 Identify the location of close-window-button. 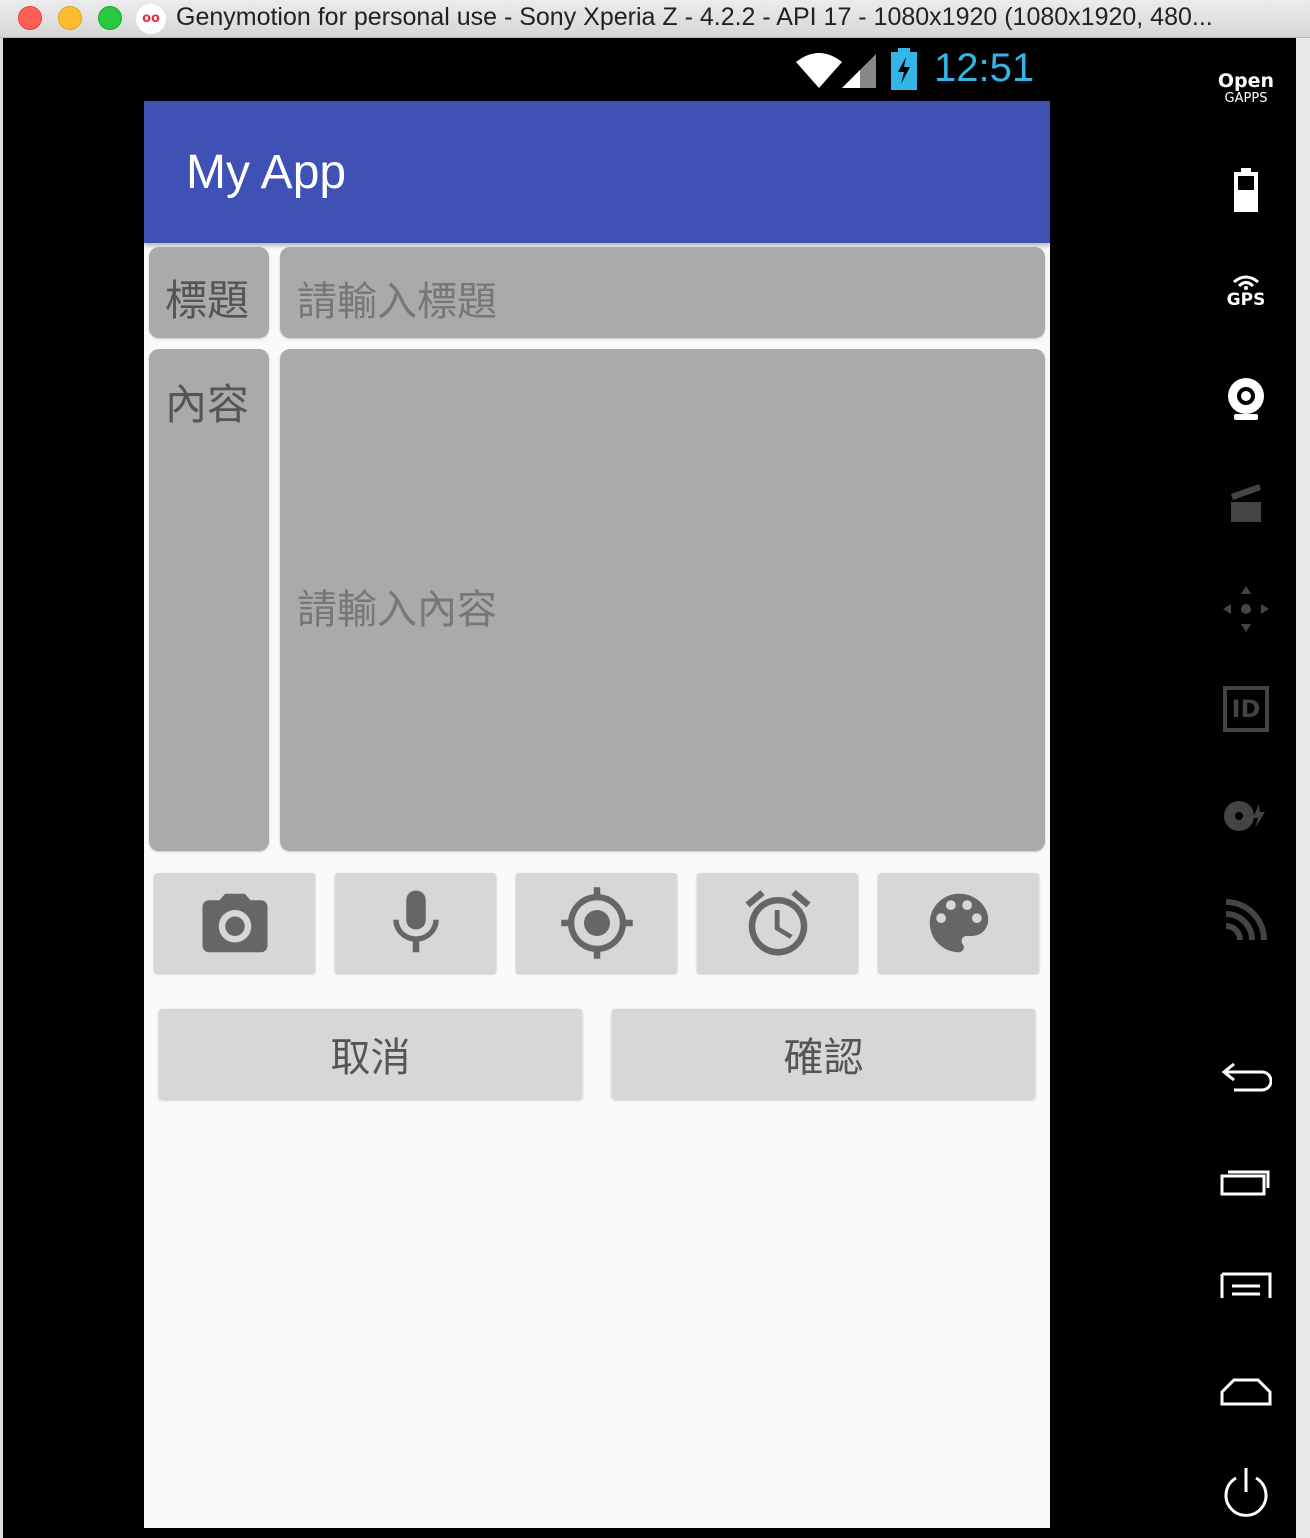
(30, 18).